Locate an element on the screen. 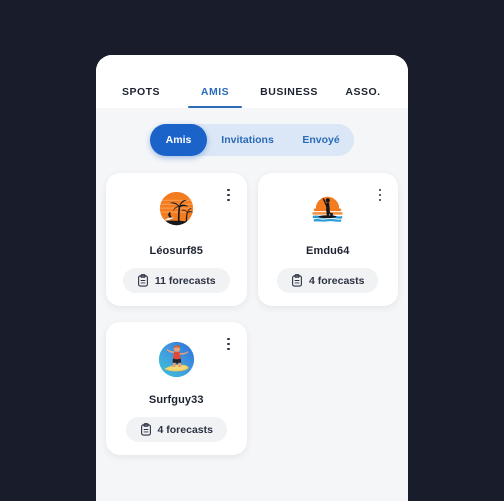 Image resolution: width=504 pixels, height=501 pixels. segment-amis: Amis is located at coordinates (178, 140).